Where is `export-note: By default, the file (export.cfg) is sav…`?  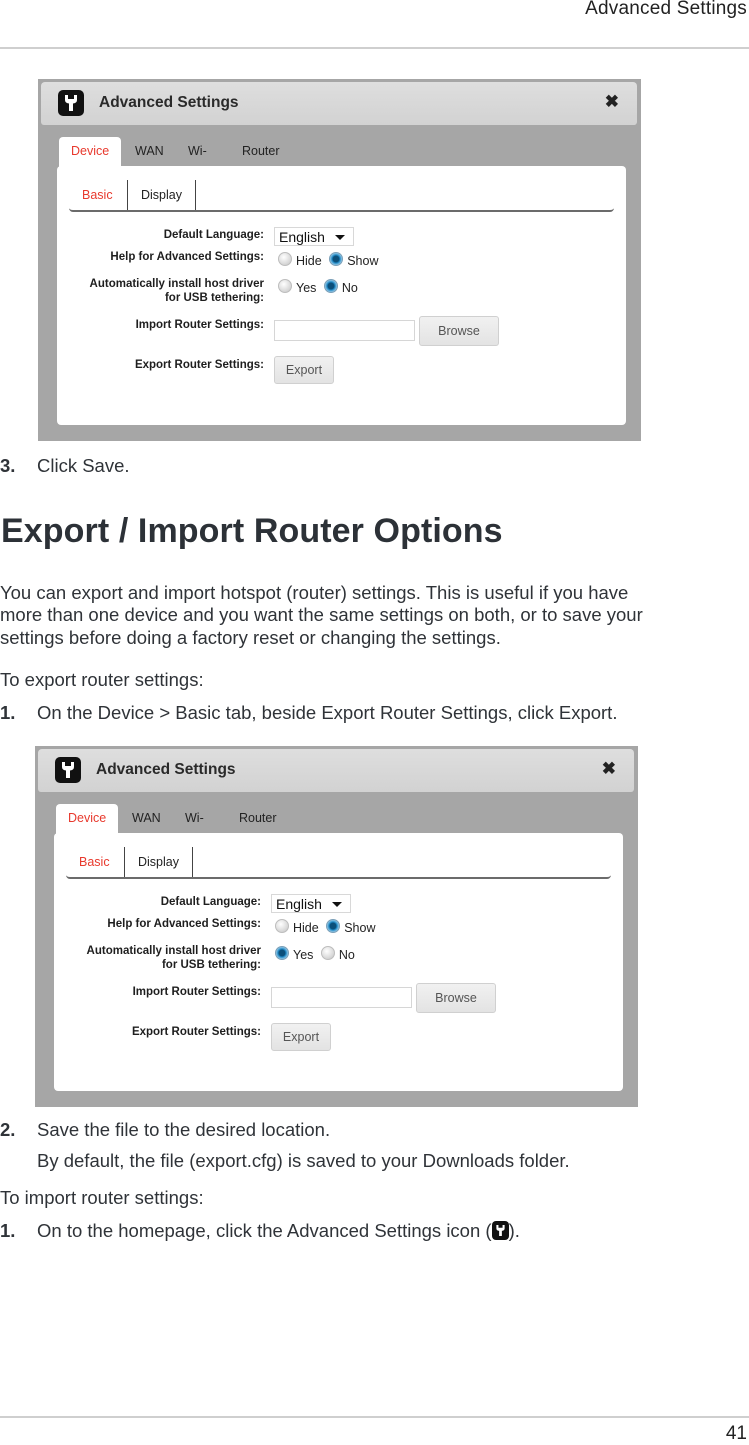
export-note: By default, the file (export.cfg) is sav… is located at coordinates (303, 1160).